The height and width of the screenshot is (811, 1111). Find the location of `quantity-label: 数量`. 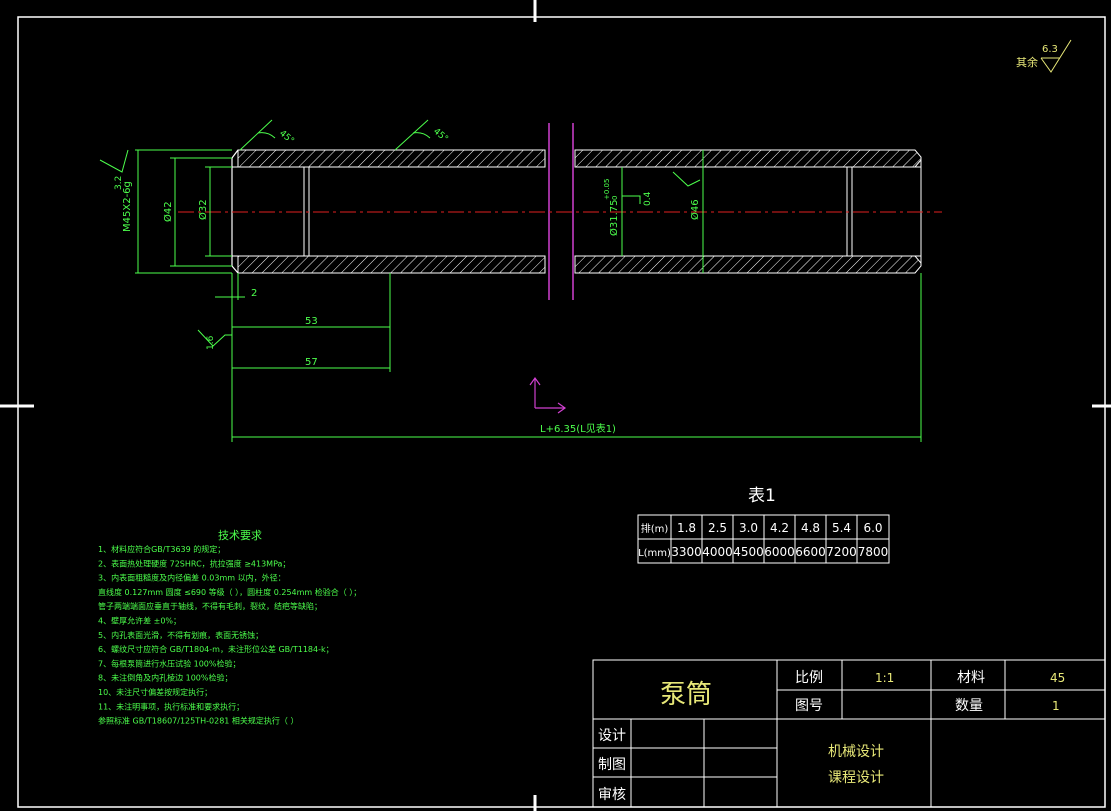

quantity-label: 数量 is located at coordinates (969, 706).